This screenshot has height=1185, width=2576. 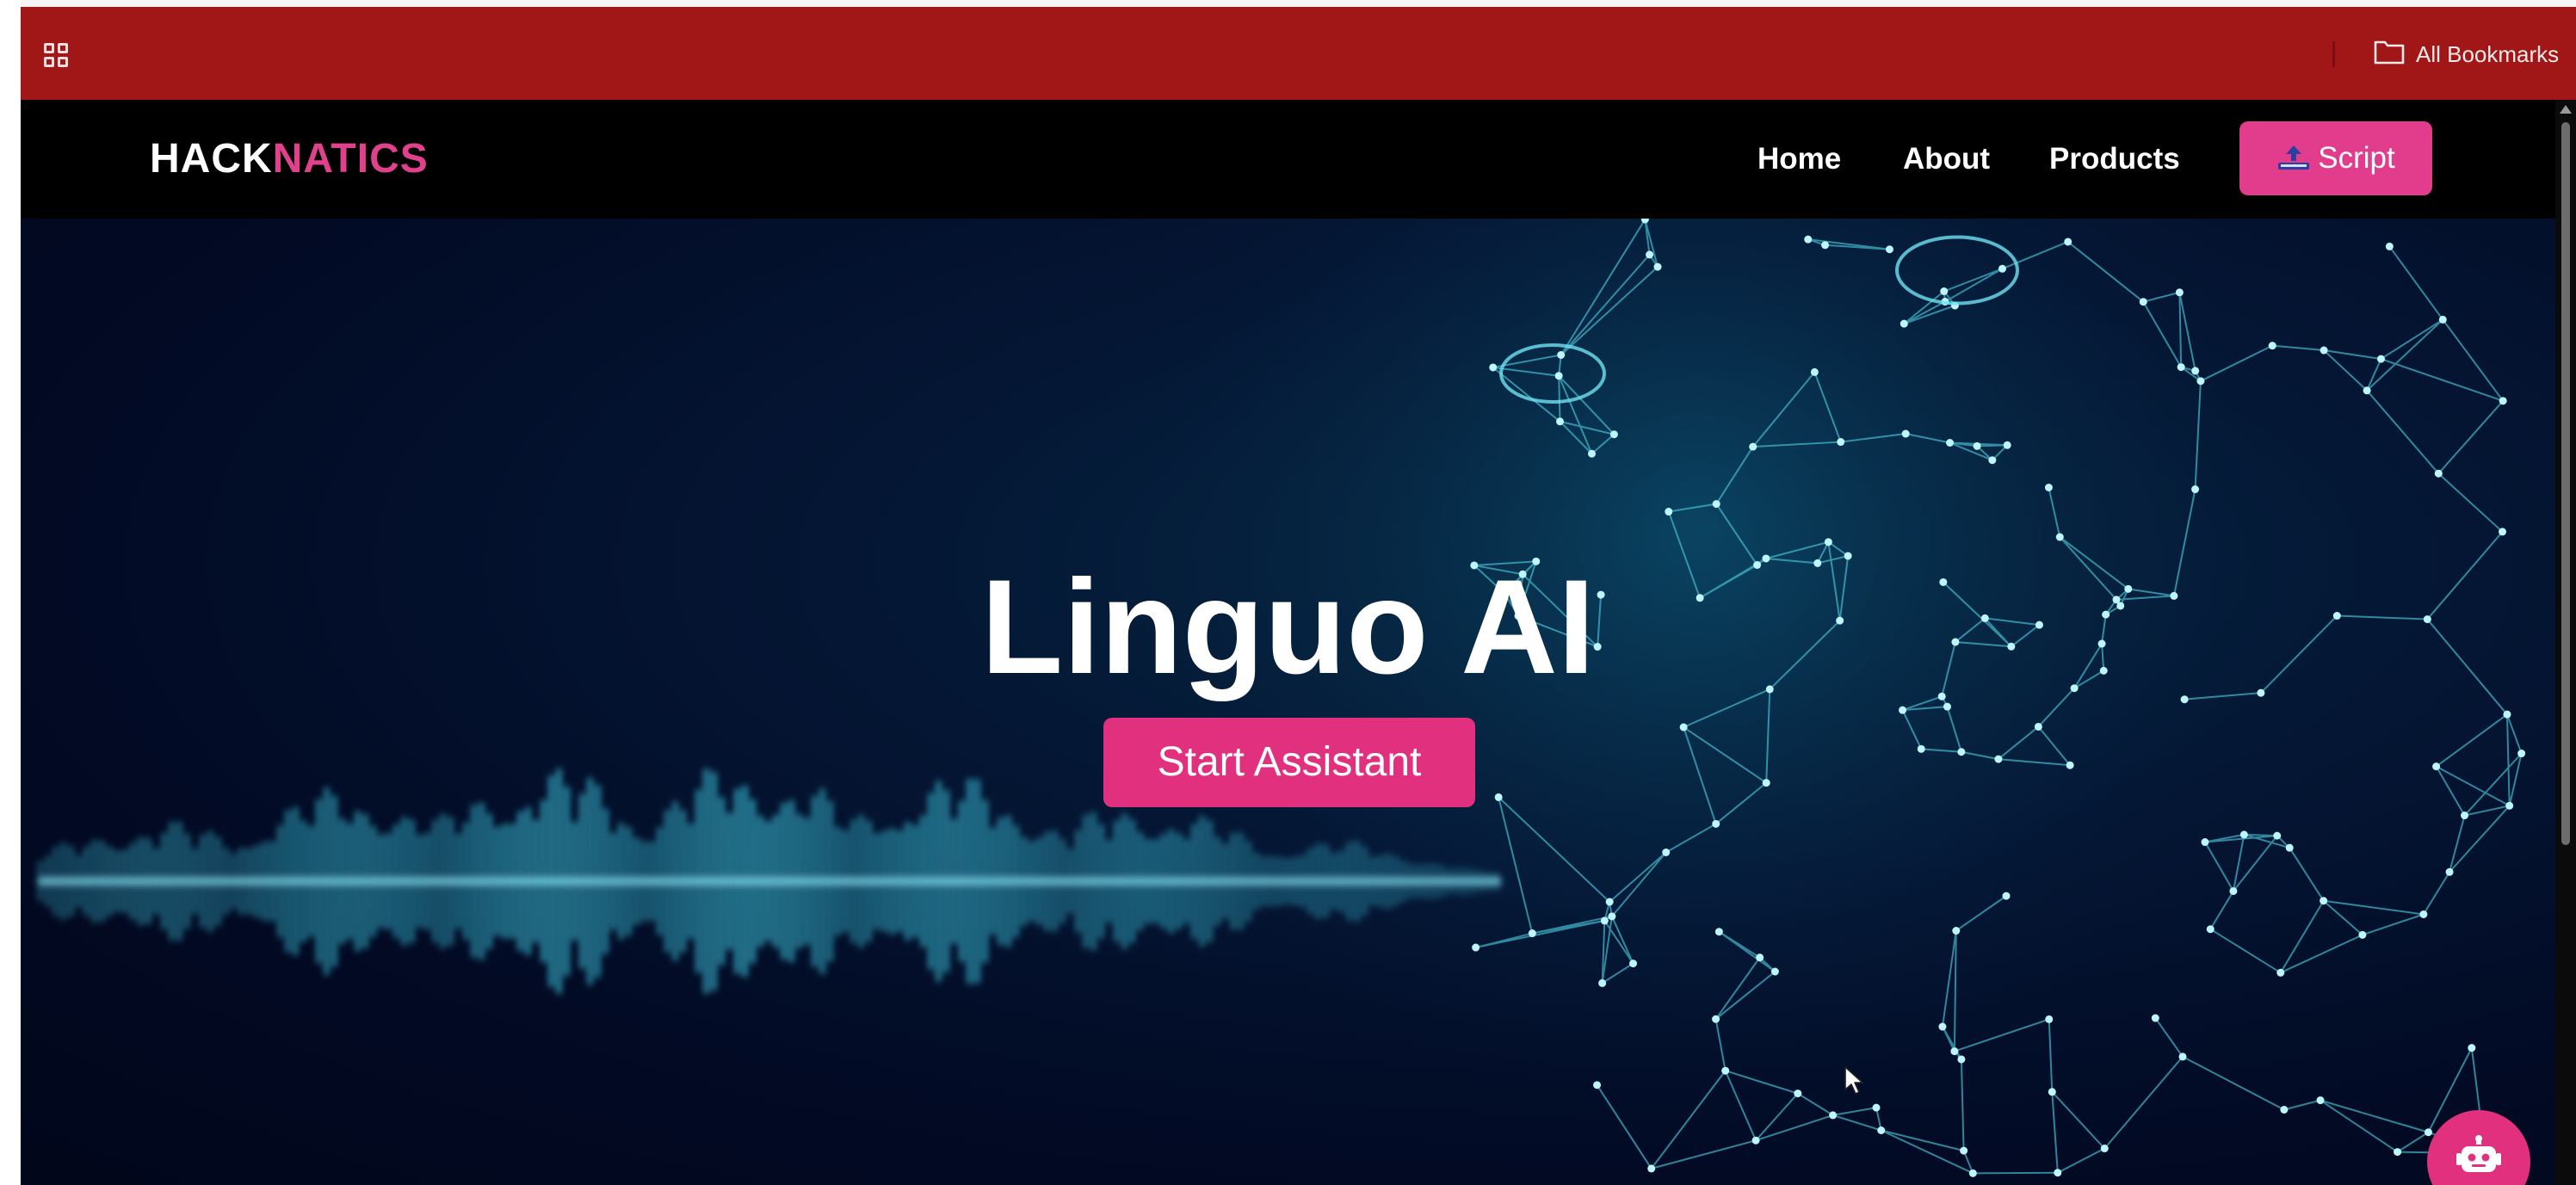 I want to click on hero-title: Linguo AI, so click(x=1288, y=627).